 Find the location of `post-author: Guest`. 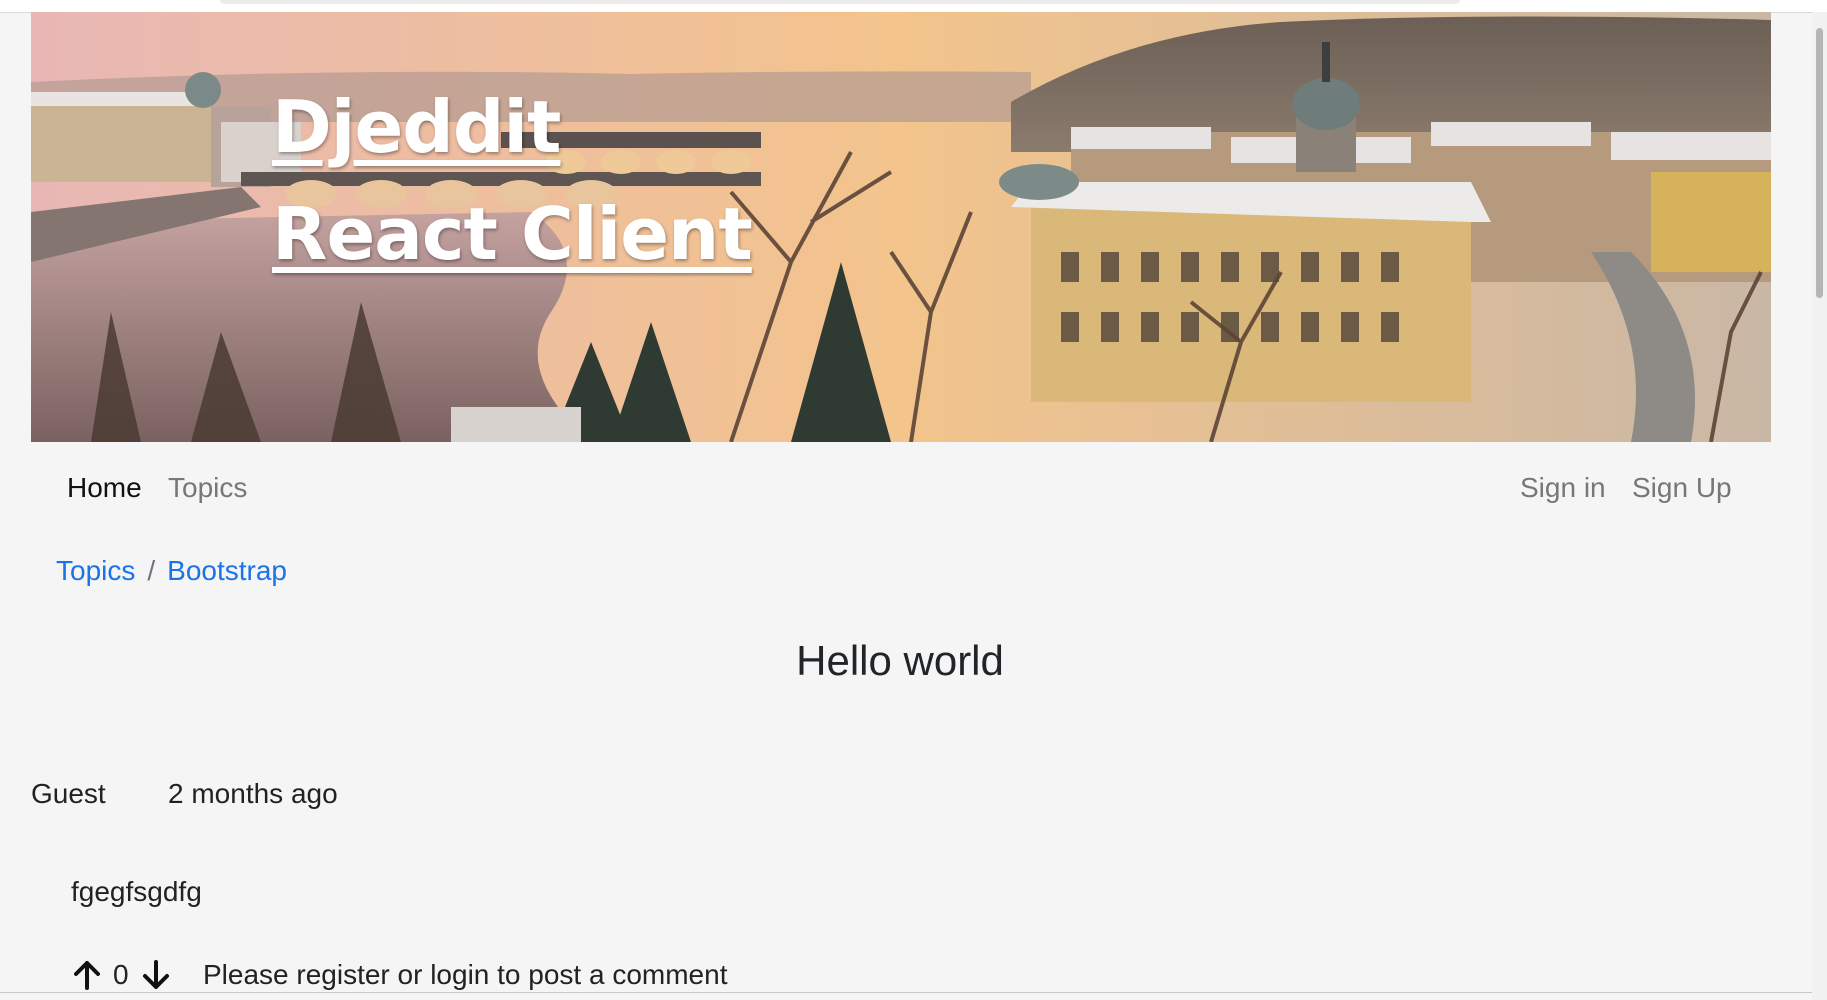

post-author: Guest is located at coordinates (68, 793).